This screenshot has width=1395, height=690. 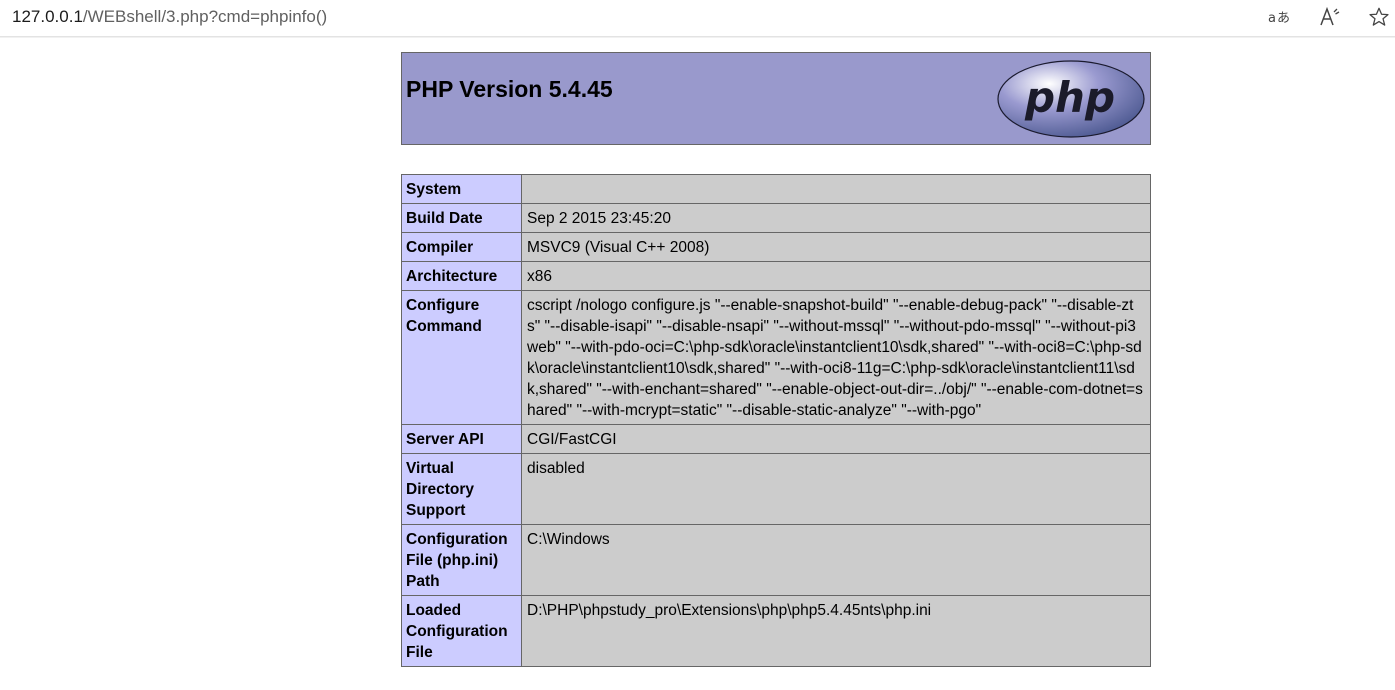 What do you see at coordinates (461, 357) in the screenshot?
I see `row-key: Configure Command` at bounding box center [461, 357].